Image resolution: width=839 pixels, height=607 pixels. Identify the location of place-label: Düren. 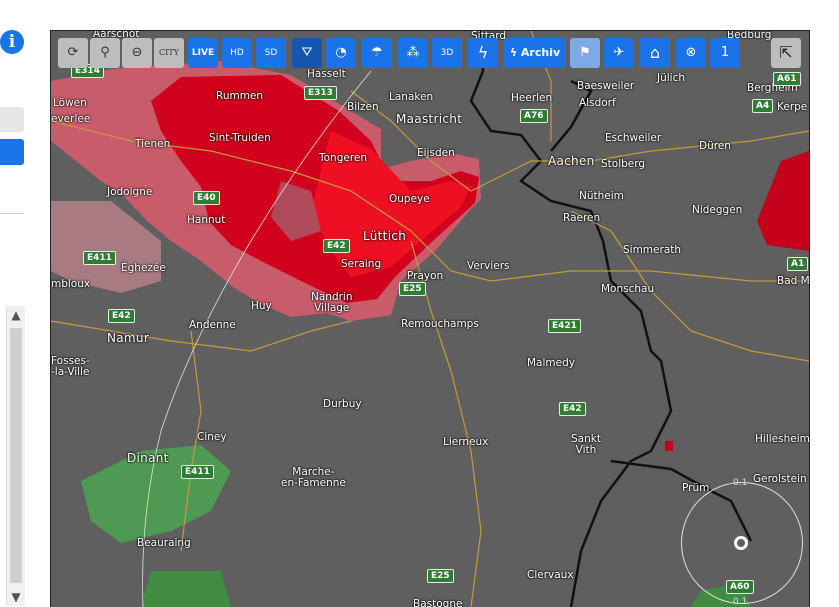
(715, 146).